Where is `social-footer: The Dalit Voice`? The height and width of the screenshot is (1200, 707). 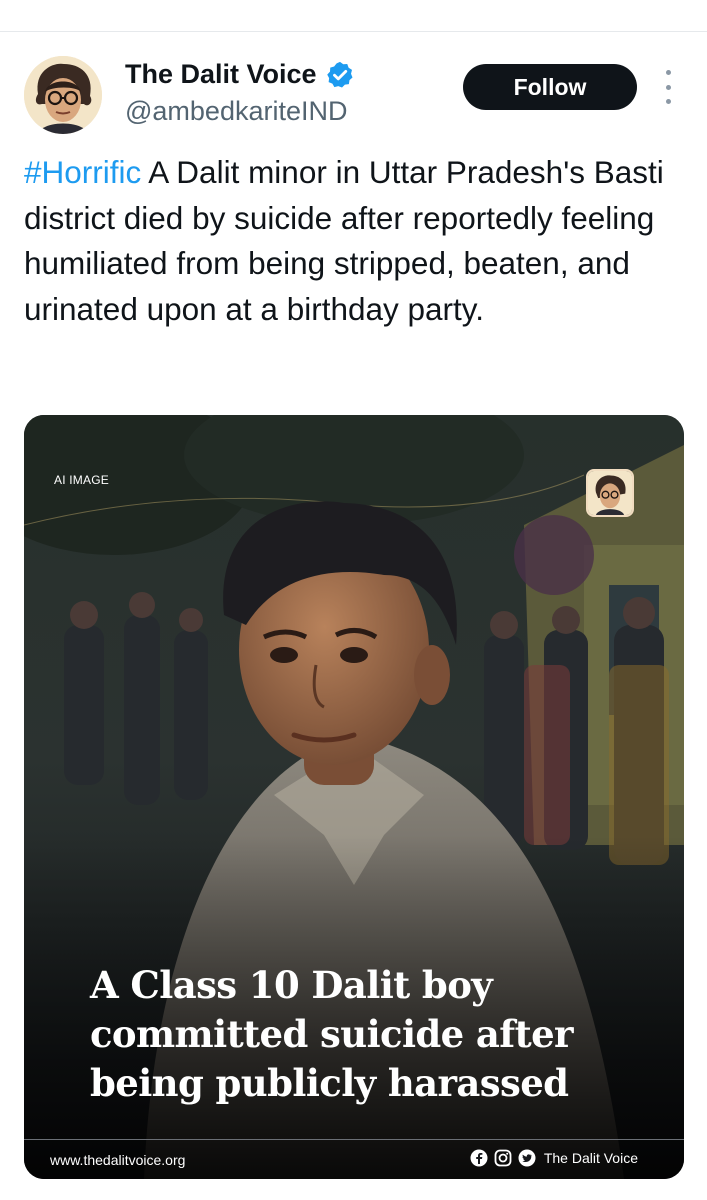
social-footer: The Dalit Voice is located at coordinates (554, 1158).